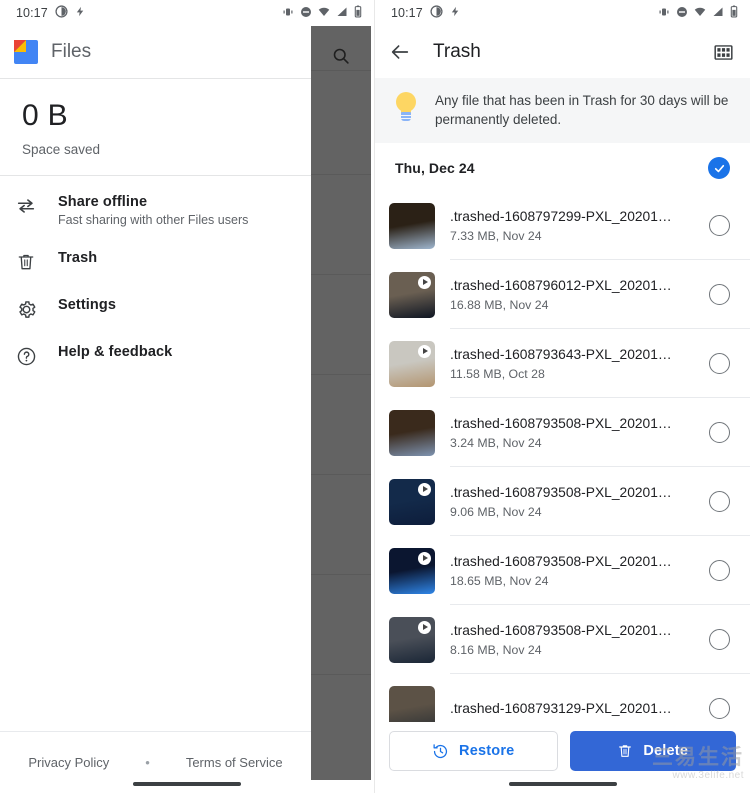 The image size is (750, 793). Describe the element at coordinates (666, 751) in the screenshot. I see `delete-button-label: Delete` at that location.